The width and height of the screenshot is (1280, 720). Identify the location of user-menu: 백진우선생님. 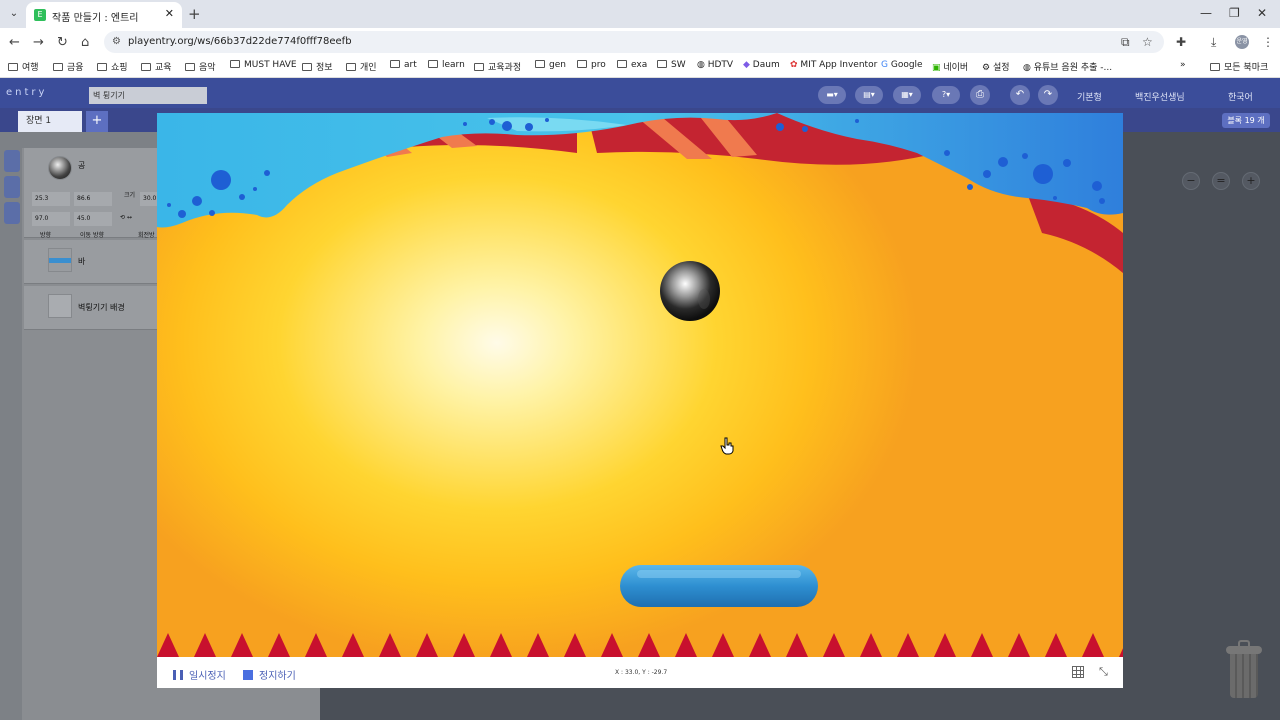
(1160, 96).